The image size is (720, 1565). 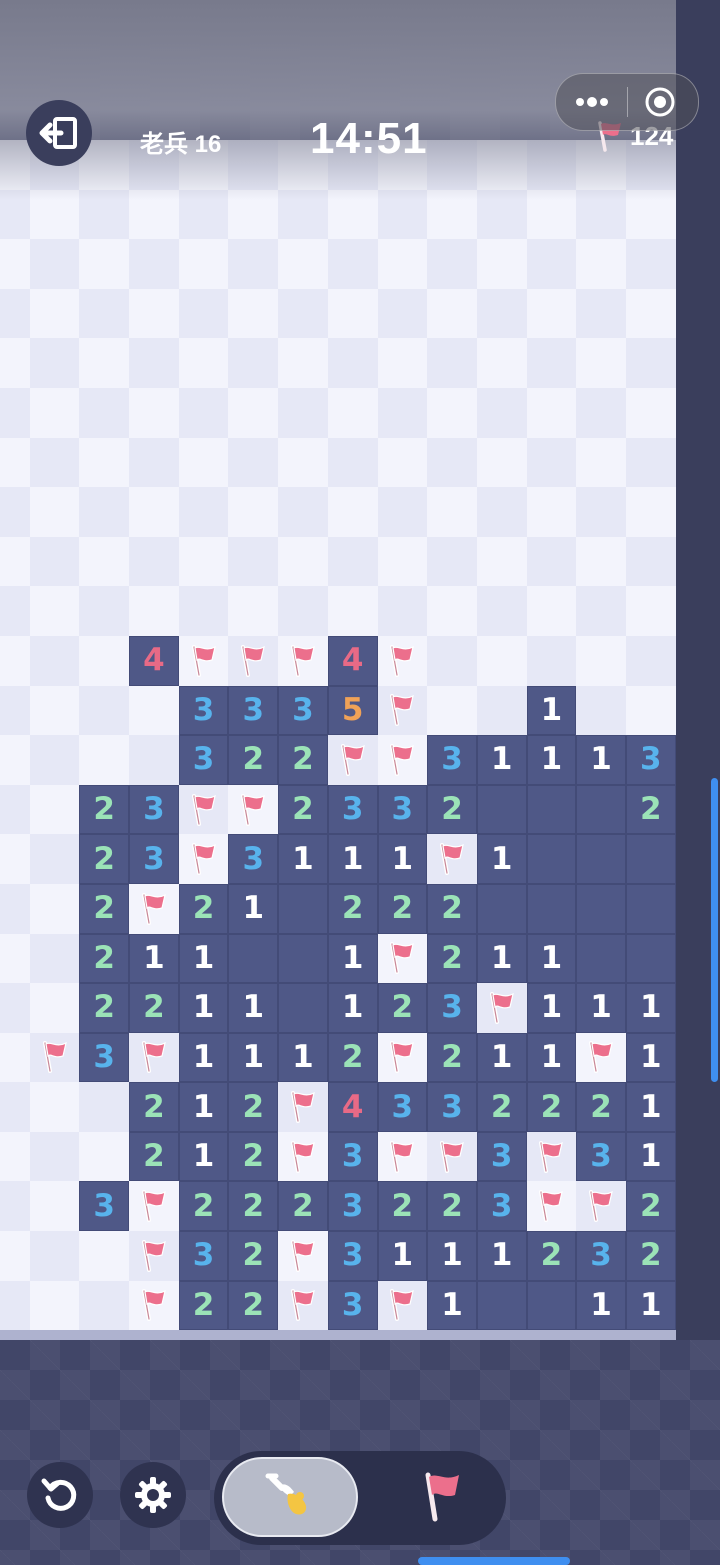 I want to click on mode-toggle, so click(x=360, y=1498).